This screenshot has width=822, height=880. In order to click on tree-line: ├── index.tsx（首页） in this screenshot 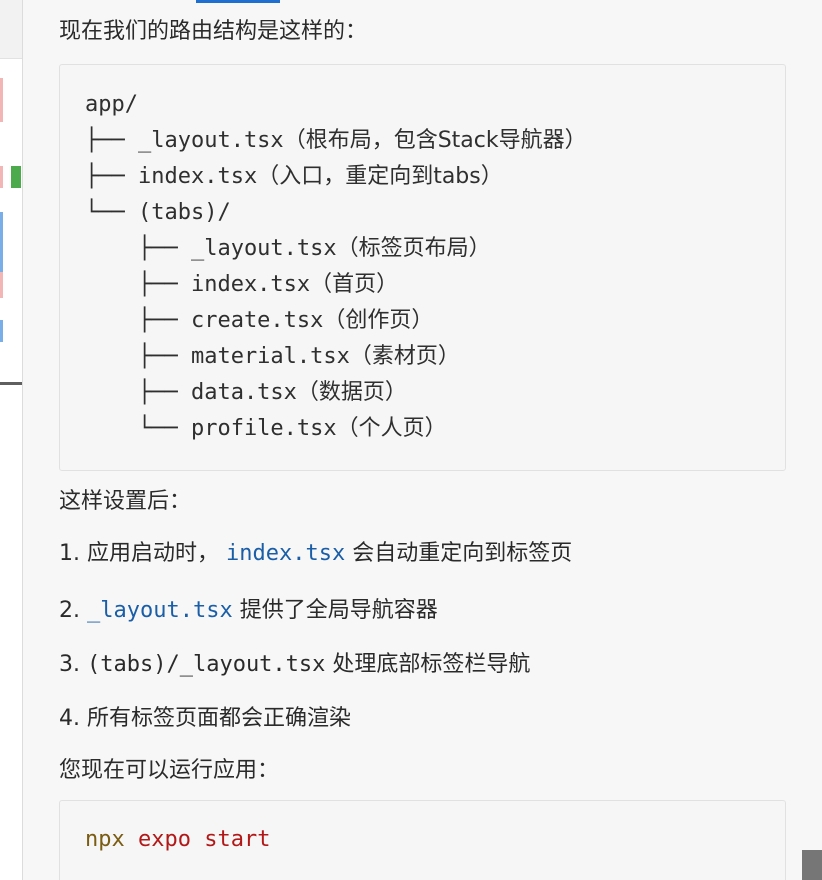, I will do `click(242, 284)`.